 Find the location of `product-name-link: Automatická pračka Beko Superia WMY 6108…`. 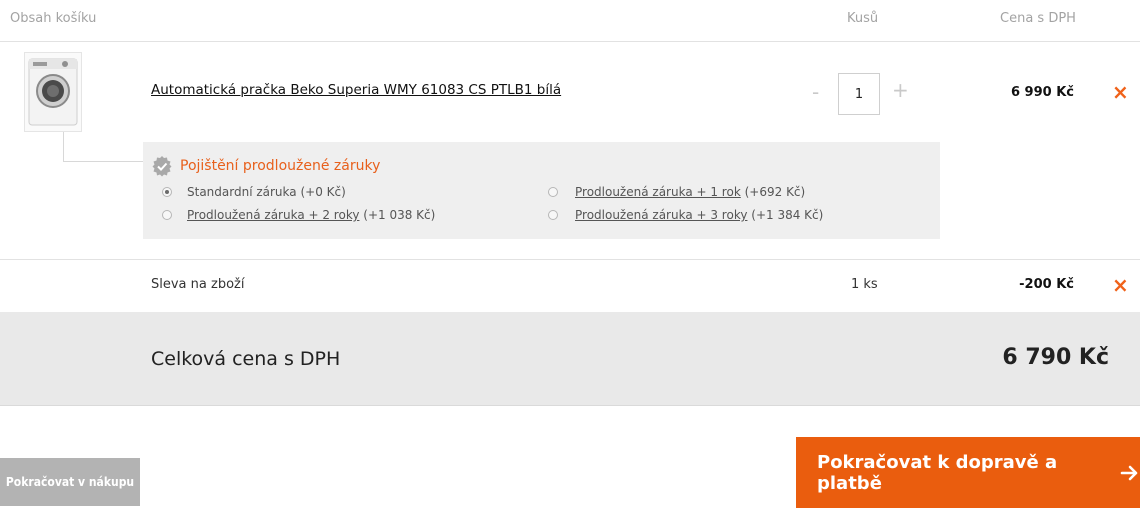

product-name-link: Automatická pračka Beko Superia WMY 6108… is located at coordinates (356, 90).